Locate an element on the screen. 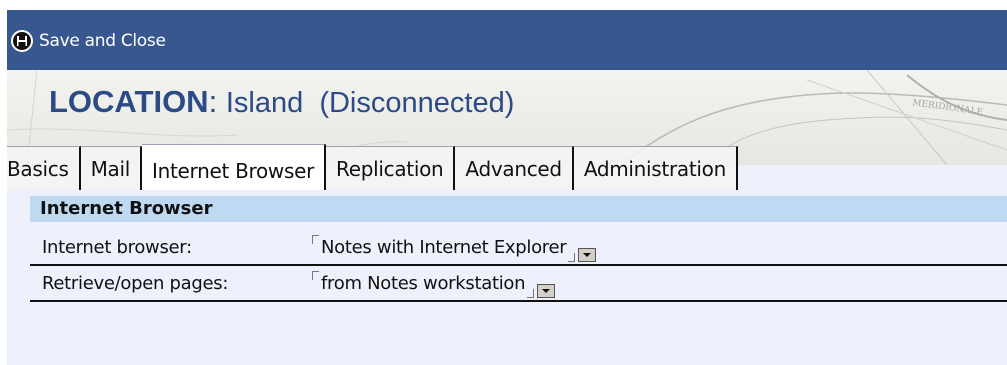 The width and height of the screenshot is (1007, 365). field-label: Internet browser: is located at coordinates (117, 247).